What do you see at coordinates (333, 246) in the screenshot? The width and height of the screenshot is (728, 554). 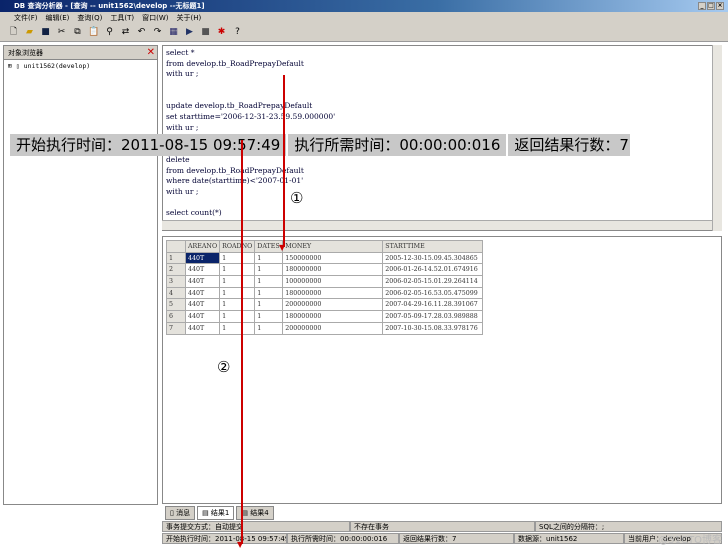 I see `column-header: MONEY` at bounding box center [333, 246].